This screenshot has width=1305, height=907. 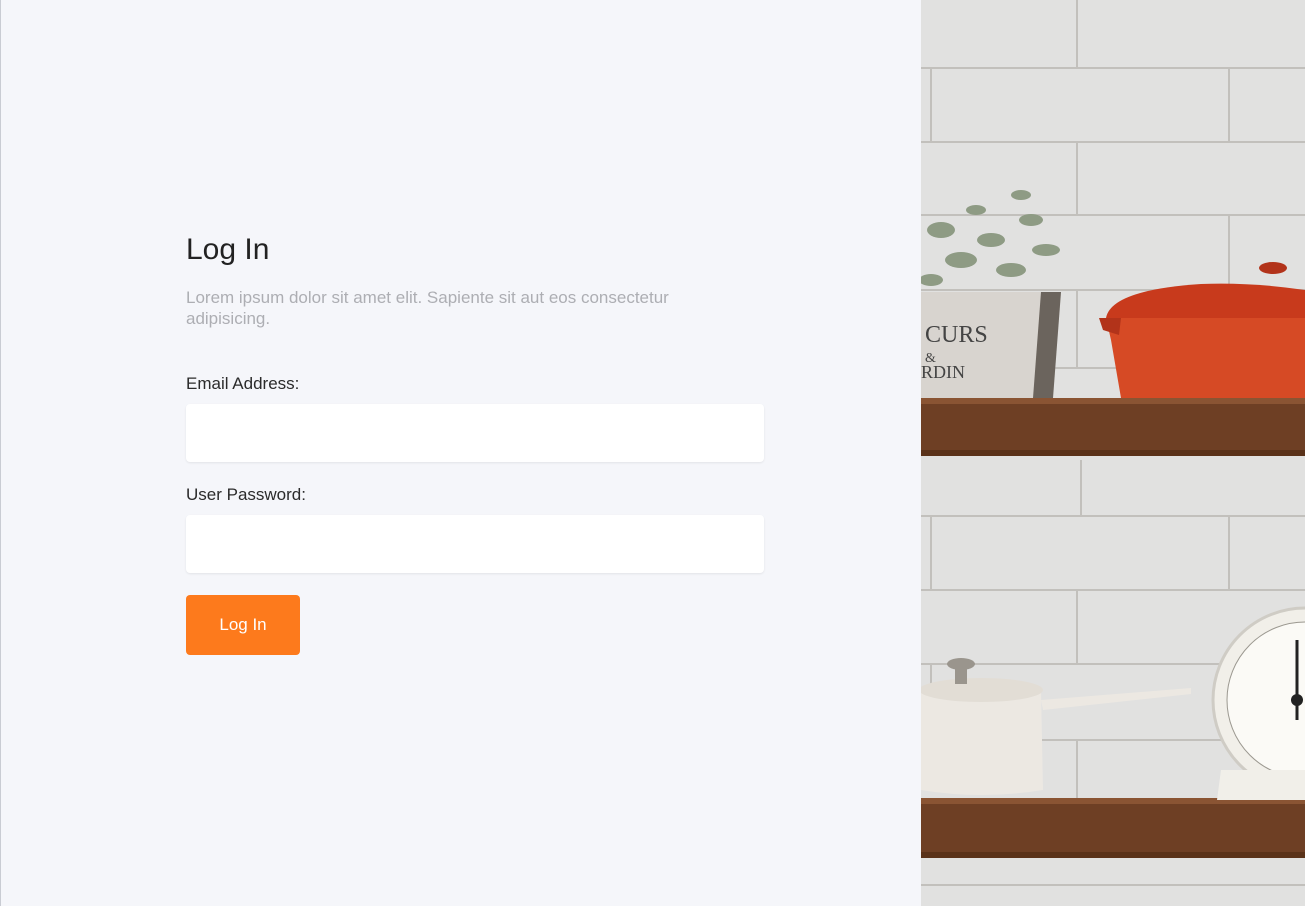 I want to click on page-title: Log In, so click(x=228, y=249).